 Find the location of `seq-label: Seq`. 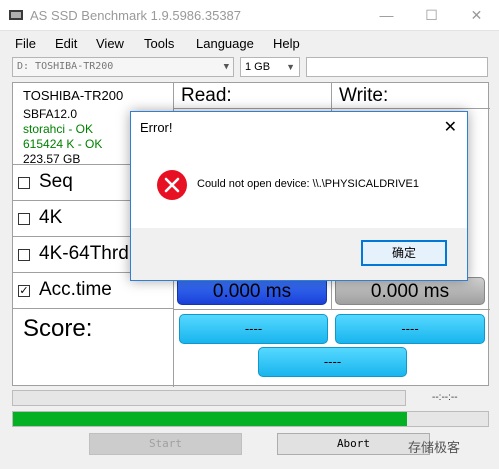

seq-label: Seq is located at coordinates (56, 181).